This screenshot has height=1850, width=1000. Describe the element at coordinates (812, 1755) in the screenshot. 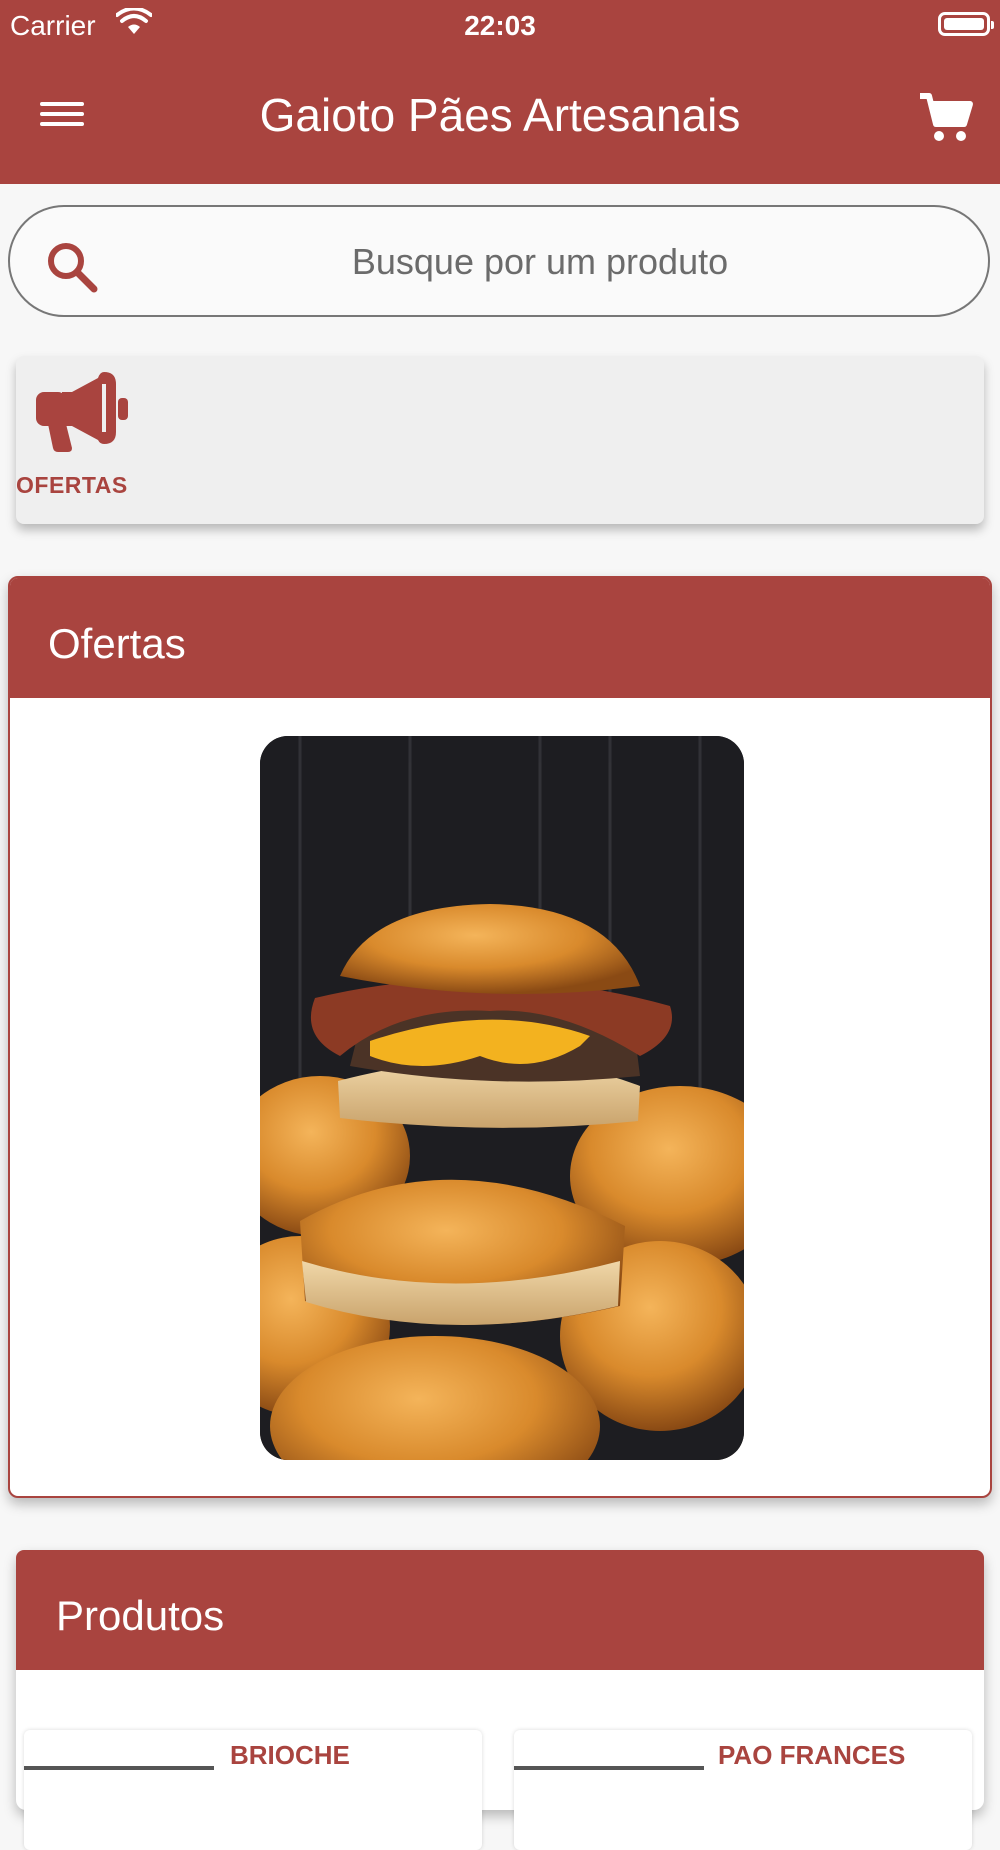

I see `product-name: PAO FRANCES` at that location.